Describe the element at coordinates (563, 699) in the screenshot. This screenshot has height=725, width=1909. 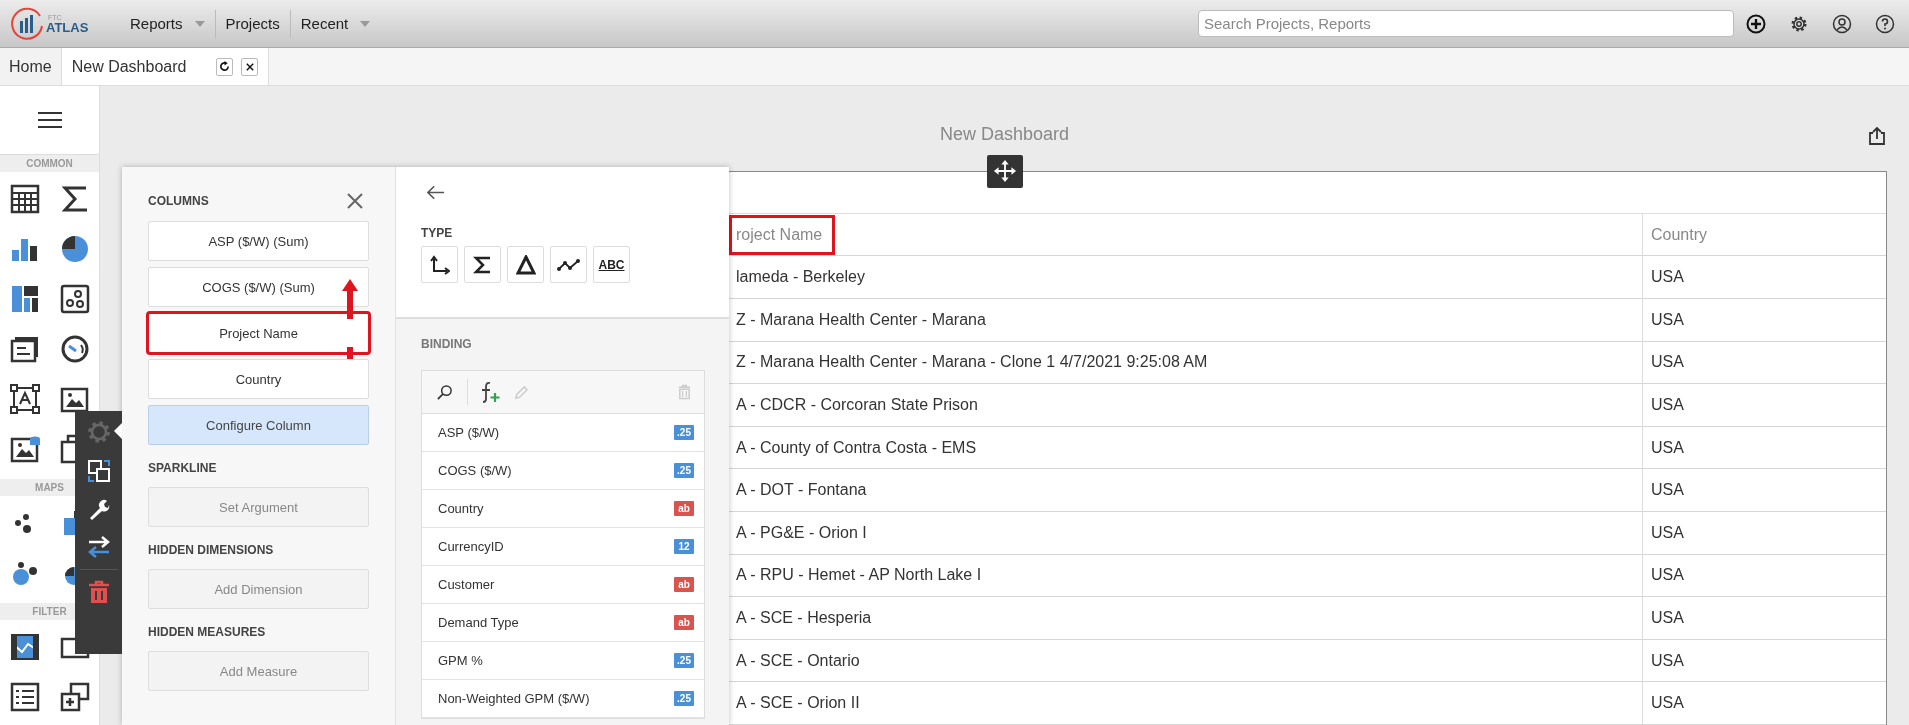
I see `field-list-item: Non-Weighted GPM ($/W) .25` at that location.